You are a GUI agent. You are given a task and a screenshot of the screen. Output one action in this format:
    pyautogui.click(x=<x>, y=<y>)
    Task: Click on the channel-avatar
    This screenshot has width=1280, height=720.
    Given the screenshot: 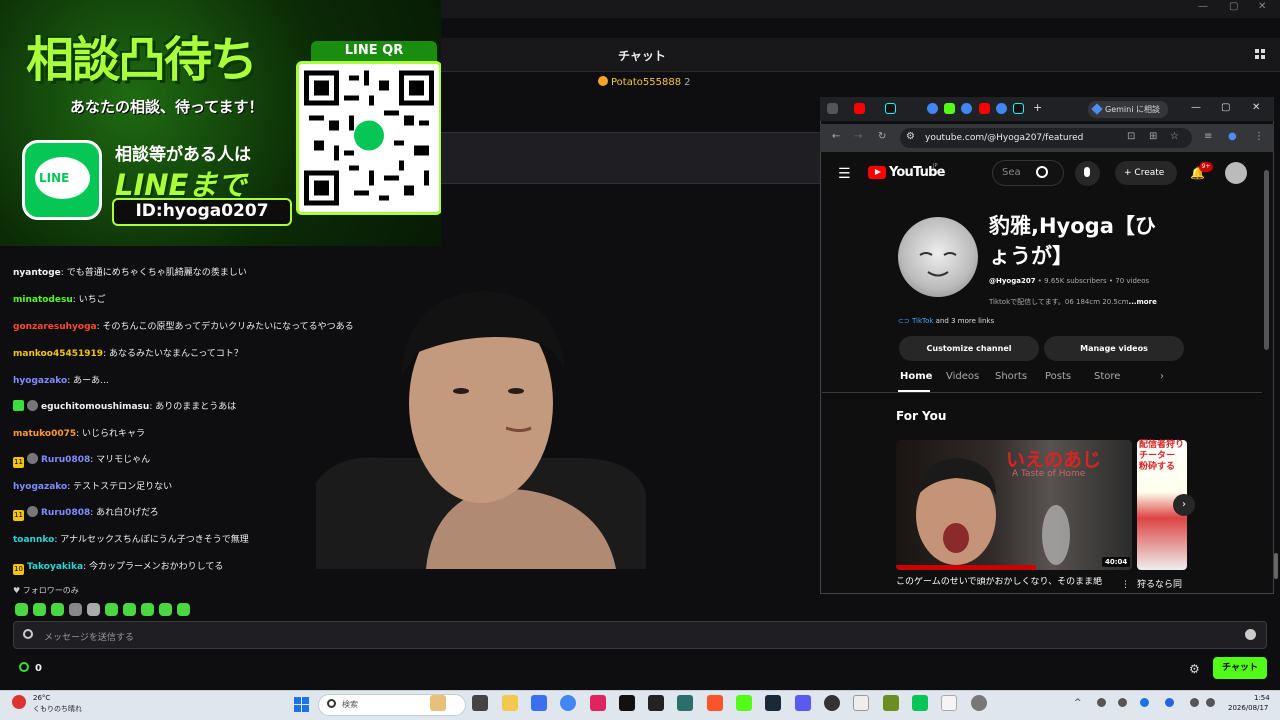 What is the action you would take?
    pyautogui.click(x=938, y=257)
    